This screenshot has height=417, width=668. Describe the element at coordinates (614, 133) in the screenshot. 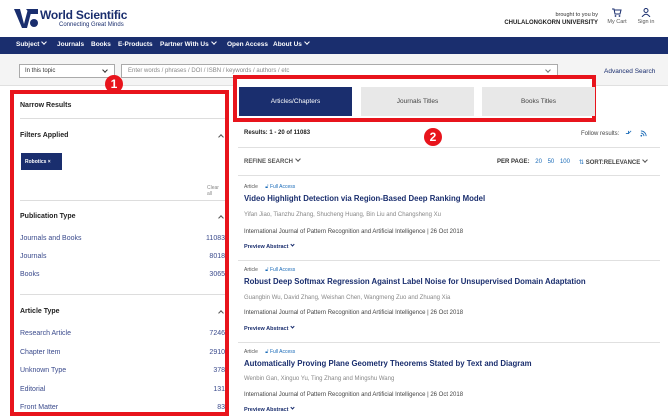

I see `follow-results: Follow results:` at that location.